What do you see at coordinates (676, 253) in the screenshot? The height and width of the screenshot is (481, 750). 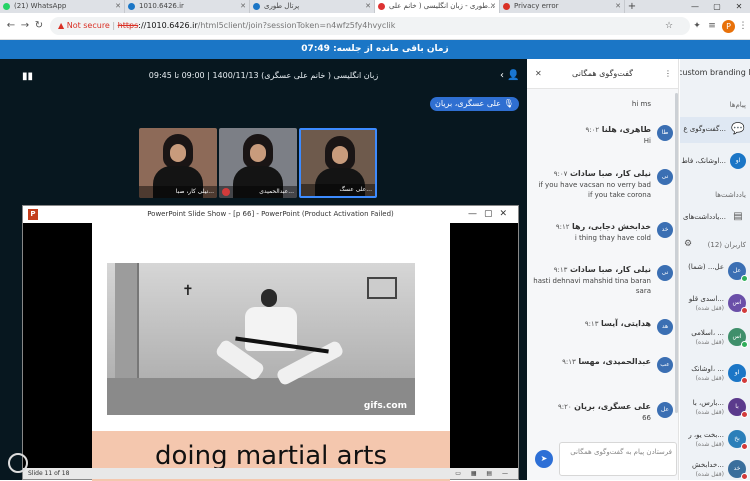 I see `chat-scrollbar` at bounding box center [676, 253].